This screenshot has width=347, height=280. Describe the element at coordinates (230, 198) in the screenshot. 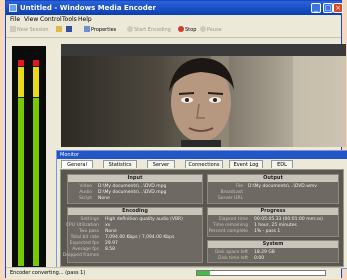

I see `output-label: Server URL` at that location.